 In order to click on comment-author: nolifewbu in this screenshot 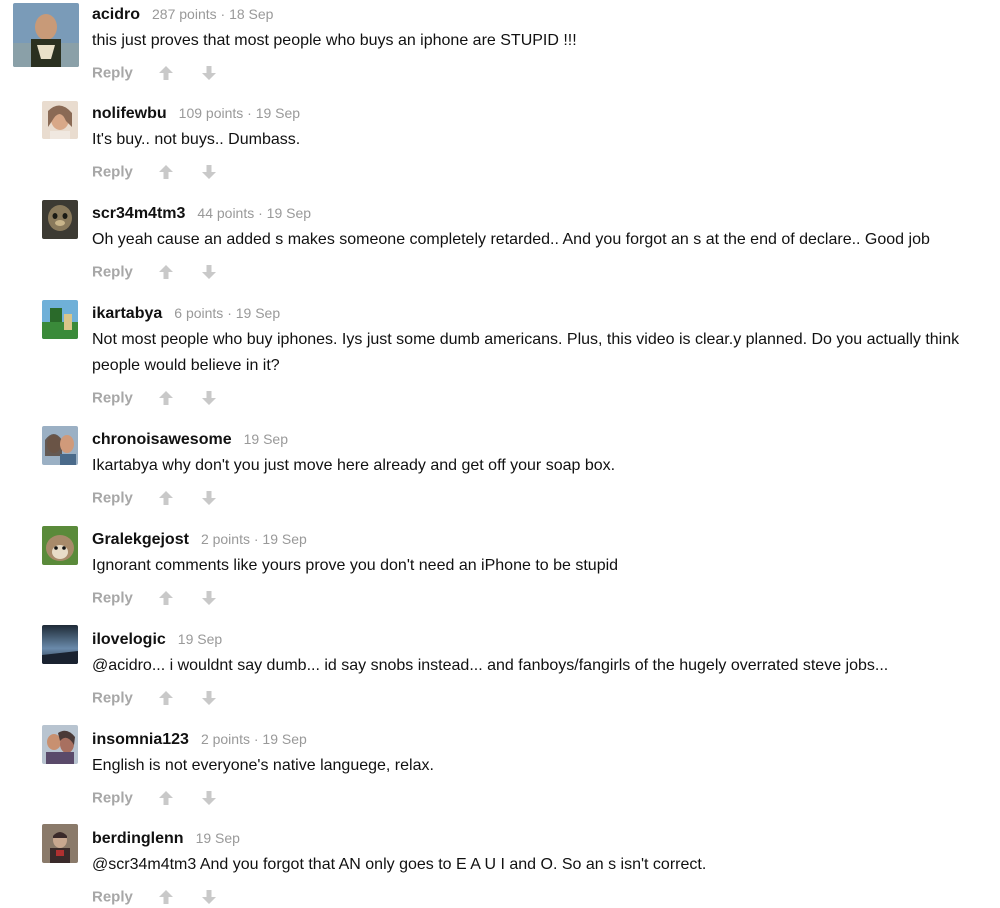, I will do `click(129, 113)`.